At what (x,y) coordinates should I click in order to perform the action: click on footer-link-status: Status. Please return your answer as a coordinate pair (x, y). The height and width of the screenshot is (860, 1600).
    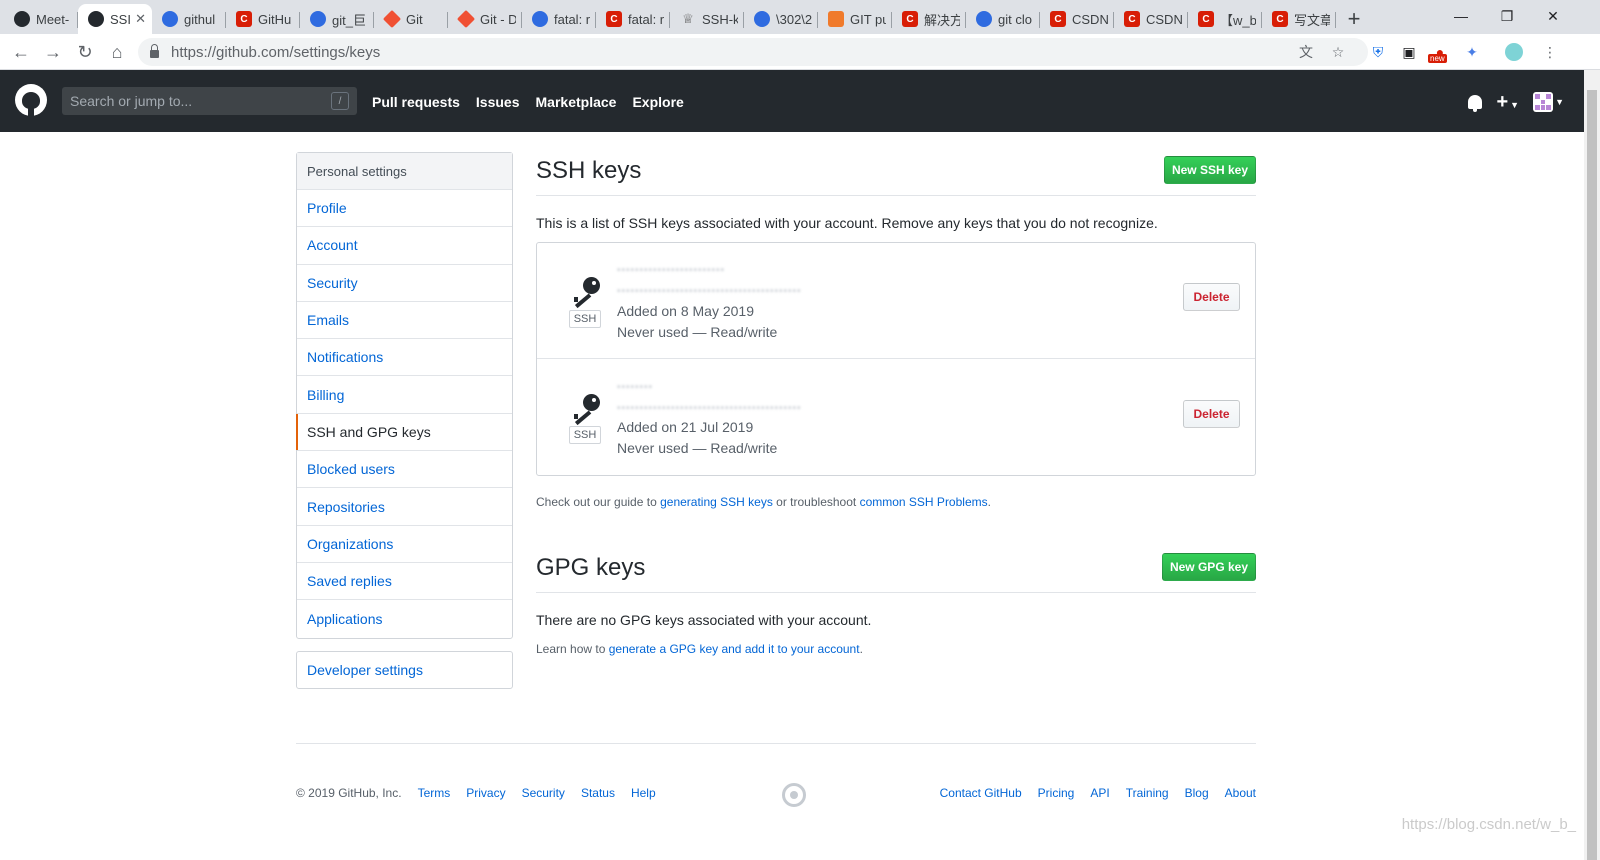
    Looking at the image, I should click on (598, 793).